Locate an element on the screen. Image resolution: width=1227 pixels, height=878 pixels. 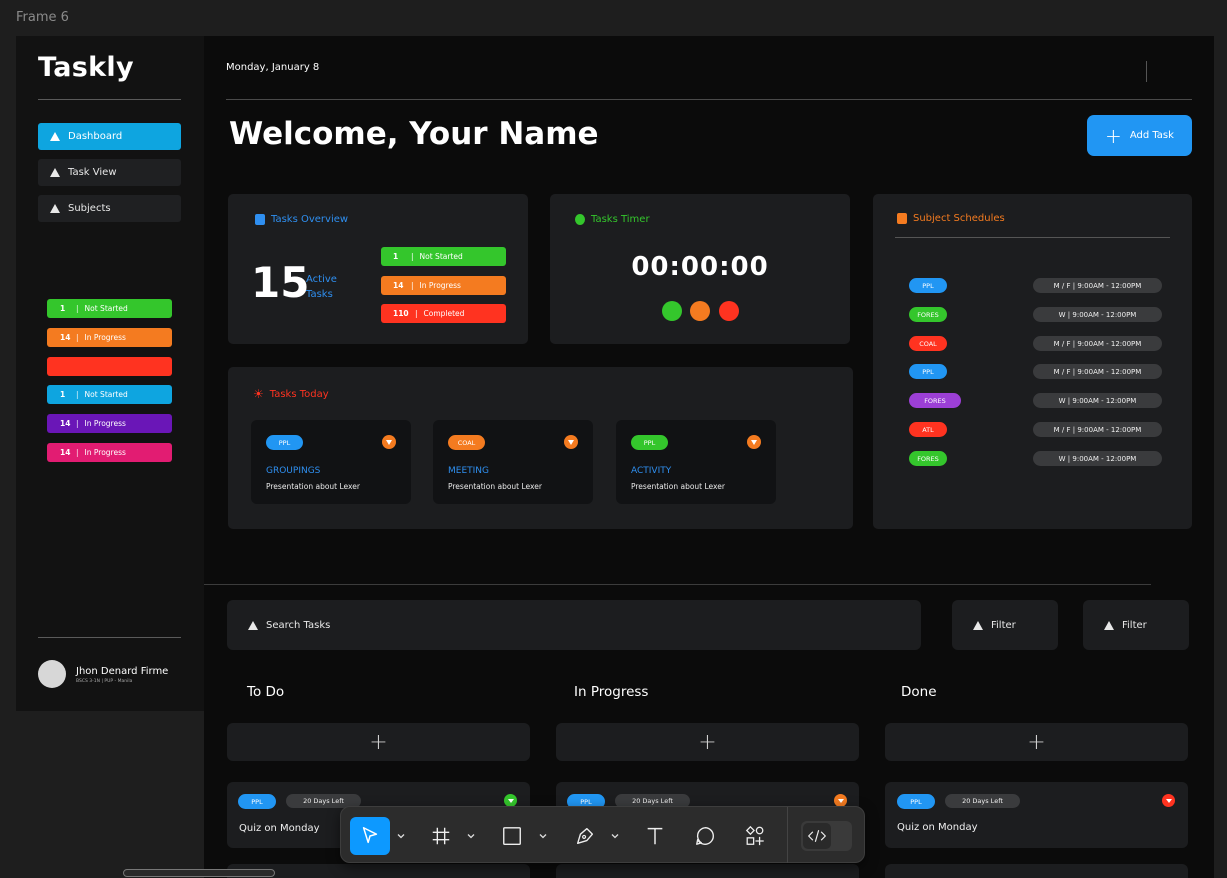
user-name: Jhon Denard Firme is located at coordinates (122, 671).